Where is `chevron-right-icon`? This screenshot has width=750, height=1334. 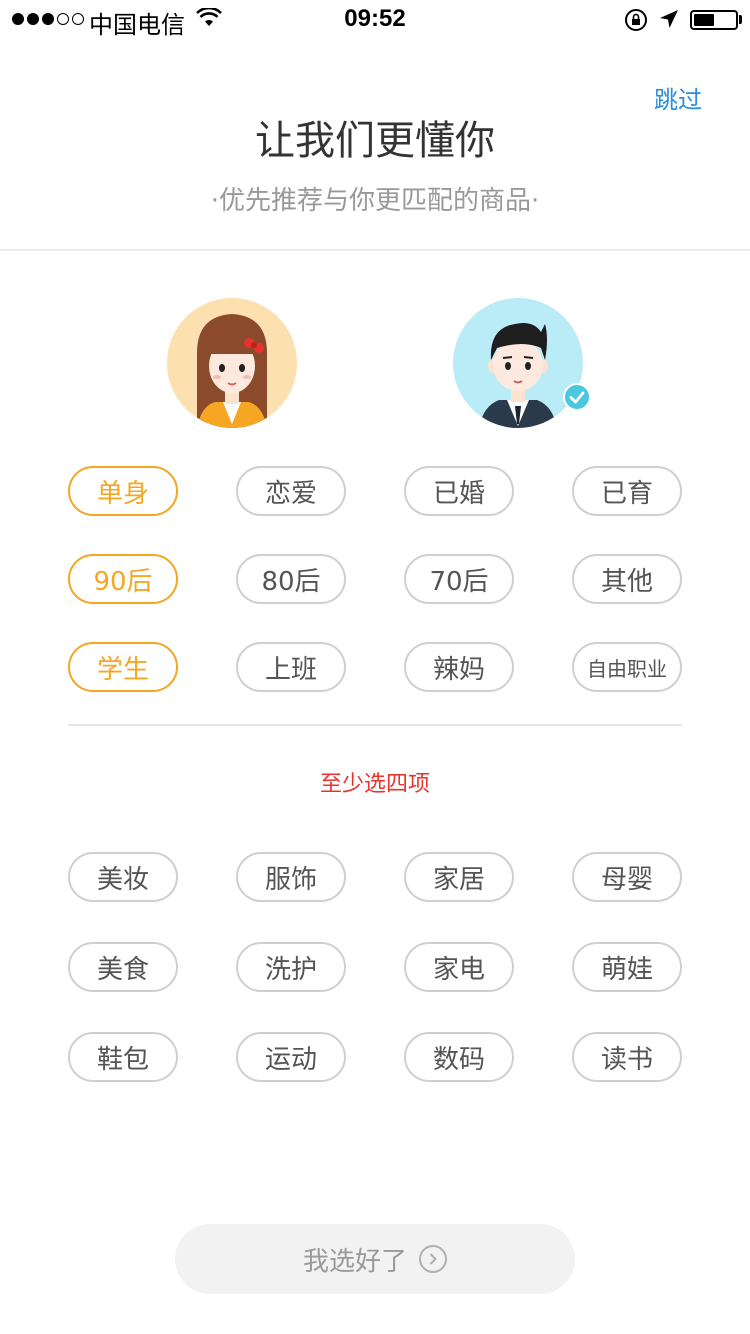
chevron-right-icon is located at coordinates (433, 1259).